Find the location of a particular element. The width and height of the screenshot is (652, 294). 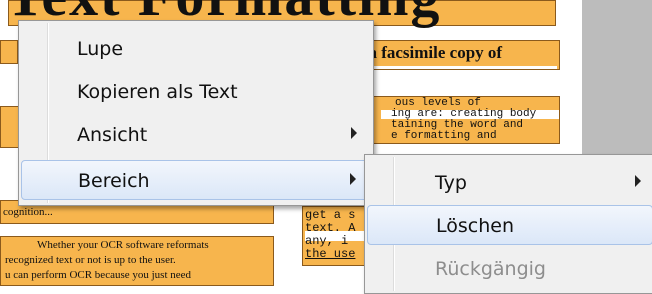

menu-item-lupe: Lupe is located at coordinates (196, 48).